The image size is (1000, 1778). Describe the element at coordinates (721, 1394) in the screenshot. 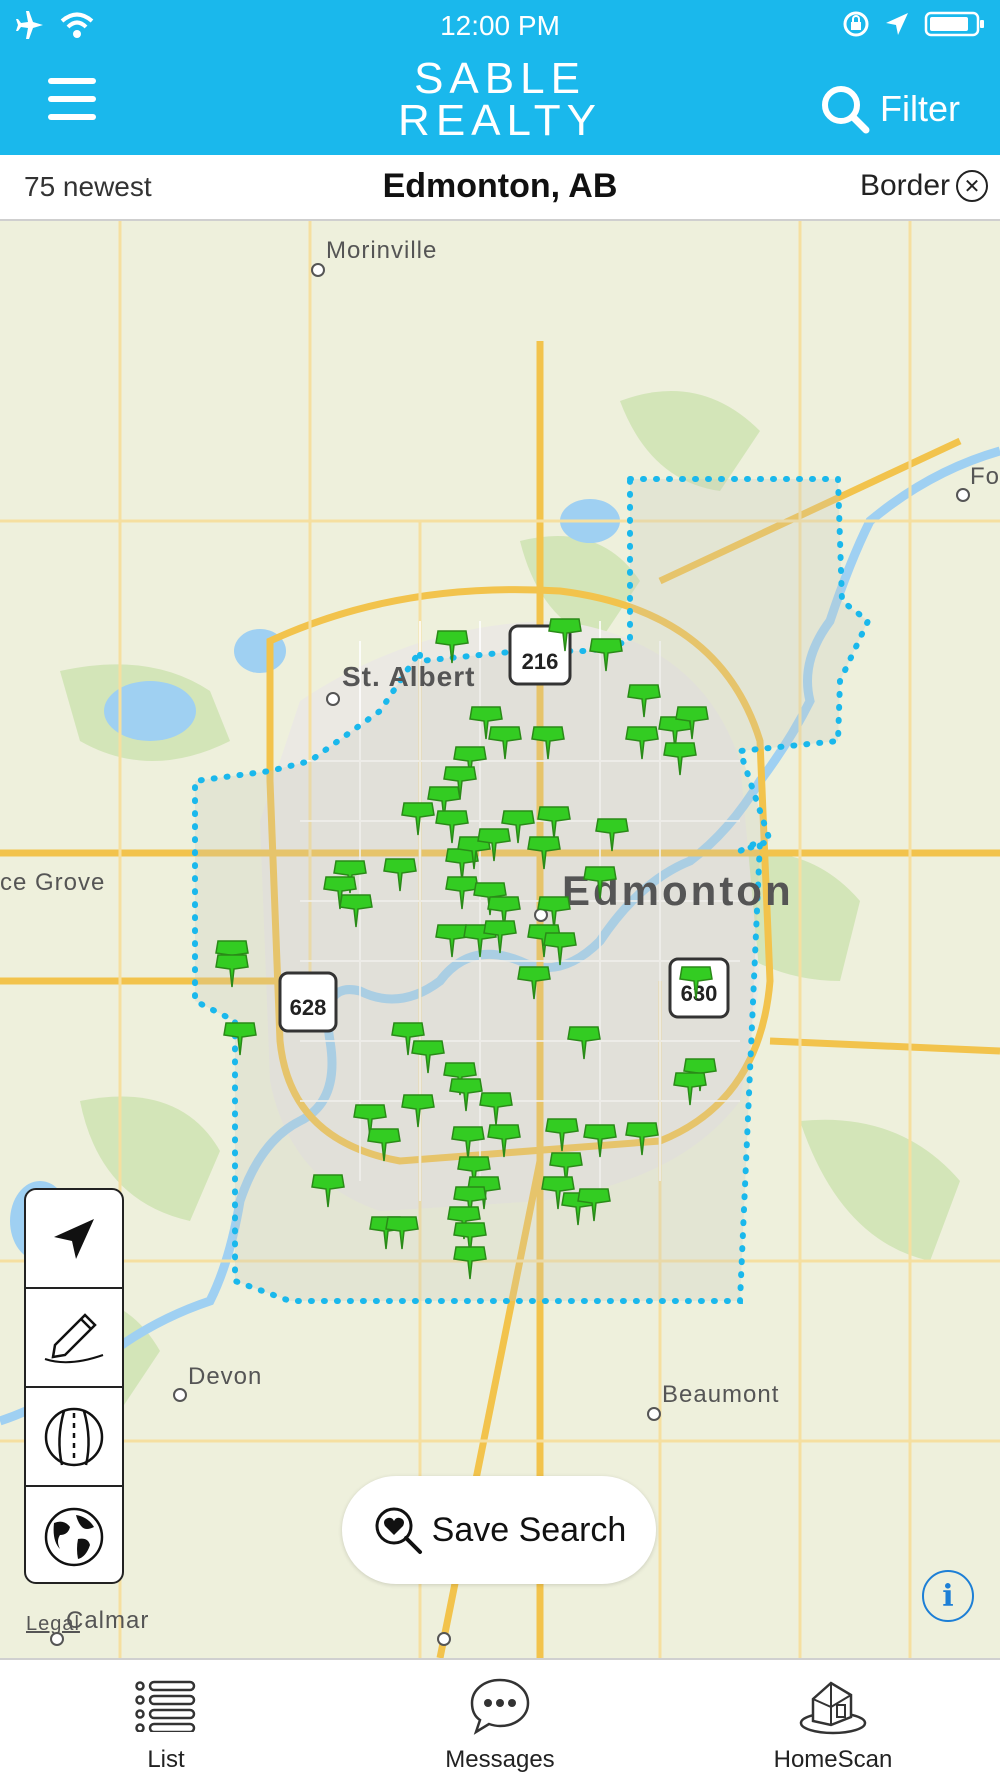

I see `map-label-beaumont: Beaumont` at that location.